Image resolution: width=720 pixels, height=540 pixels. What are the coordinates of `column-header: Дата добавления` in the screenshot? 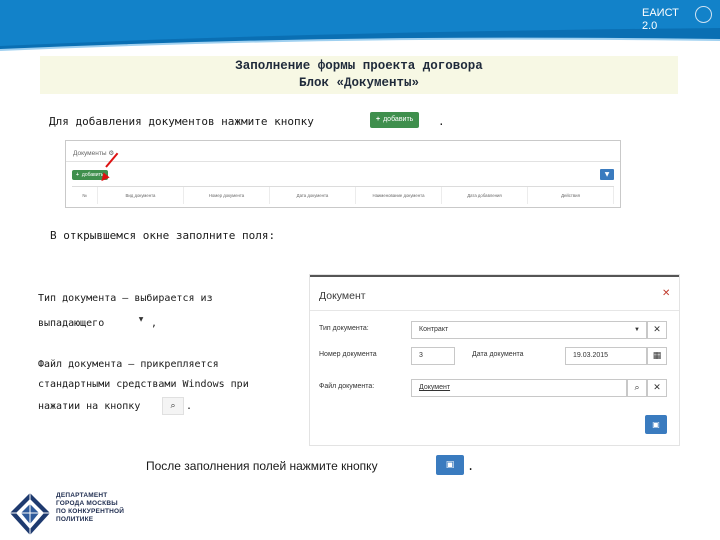 It's located at (485, 195).